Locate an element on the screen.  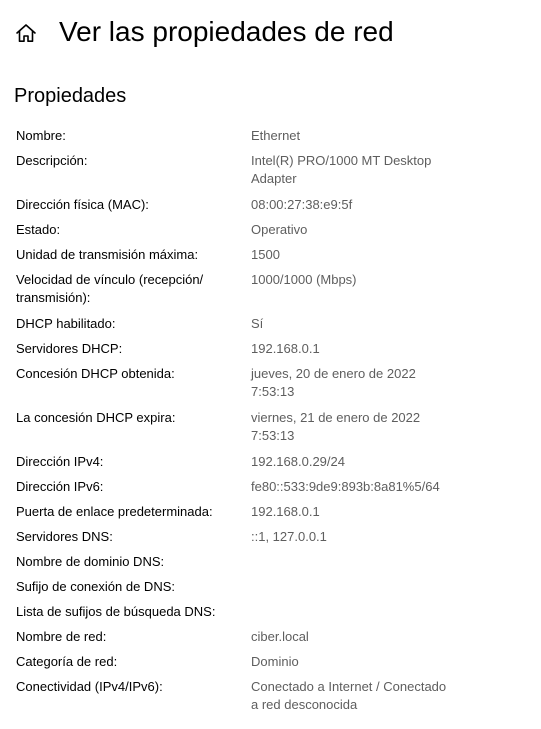
property-label: Estado: is located at coordinates (132, 230).